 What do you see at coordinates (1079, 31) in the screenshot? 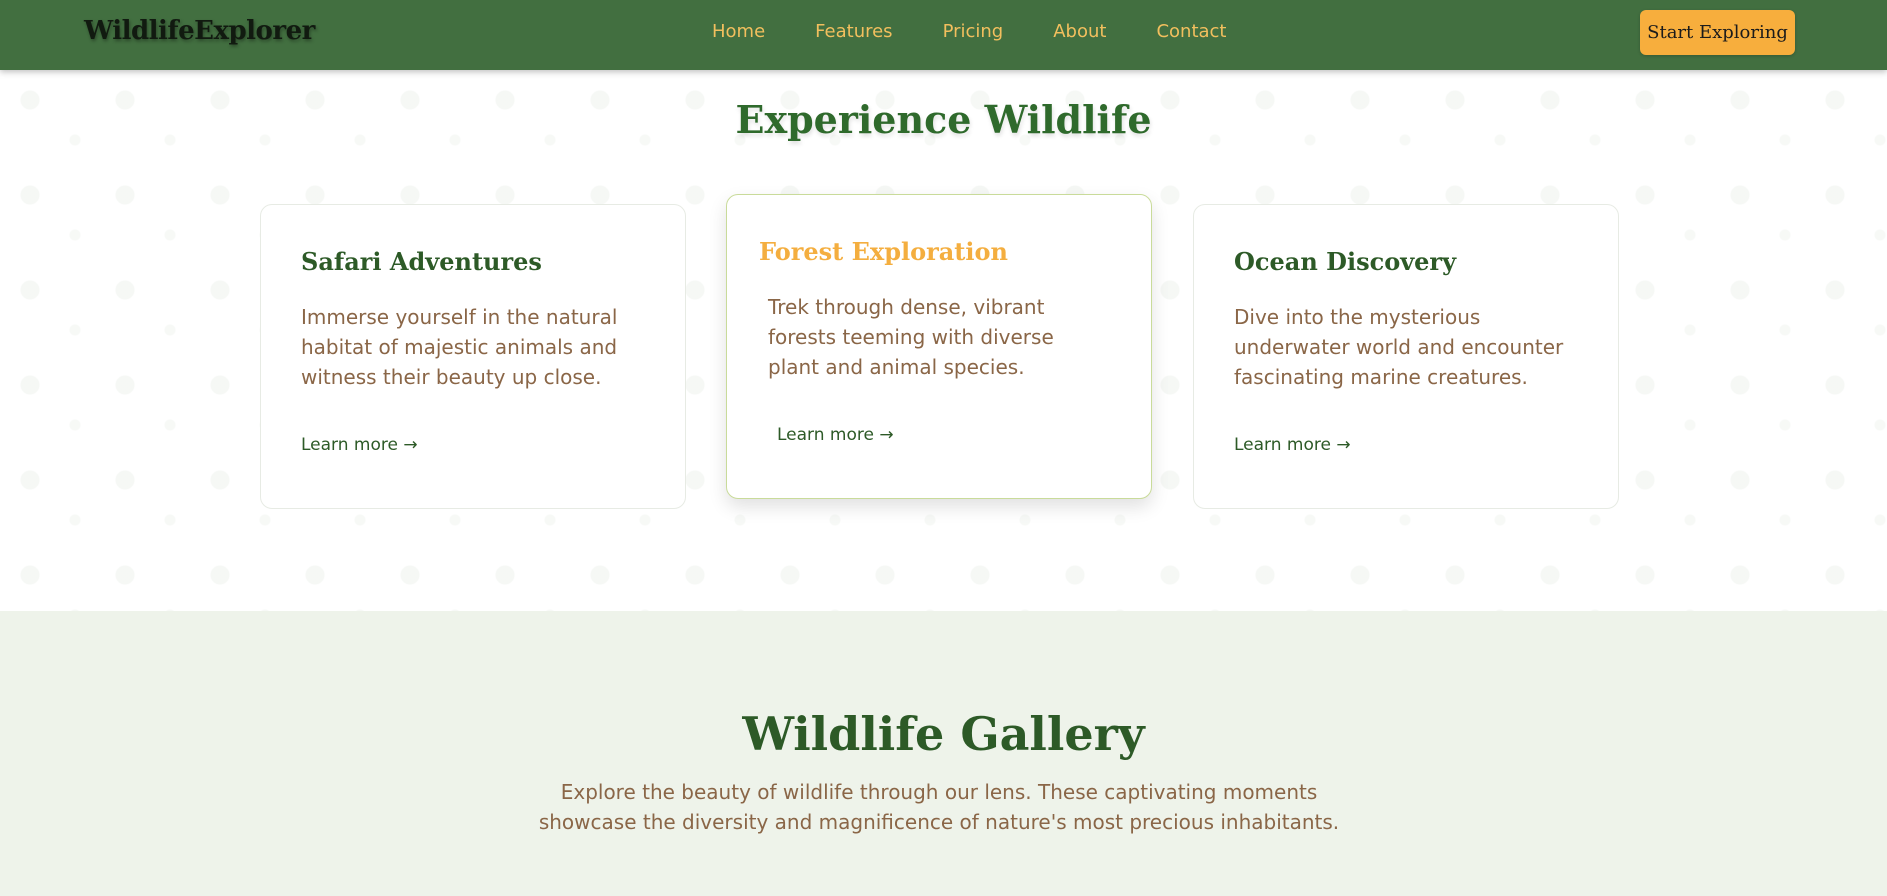
I see `nav-link-about: About` at bounding box center [1079, 31].